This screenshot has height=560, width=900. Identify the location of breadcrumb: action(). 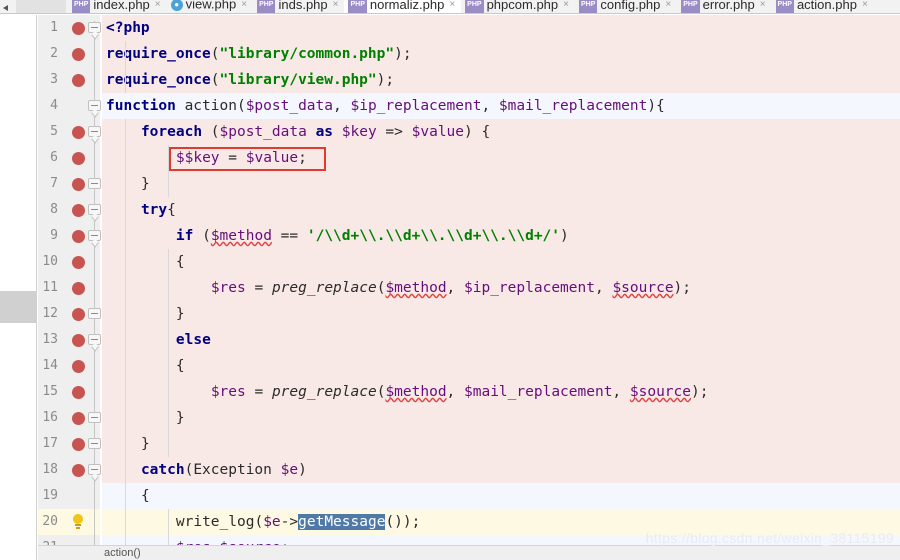
(469, 552).